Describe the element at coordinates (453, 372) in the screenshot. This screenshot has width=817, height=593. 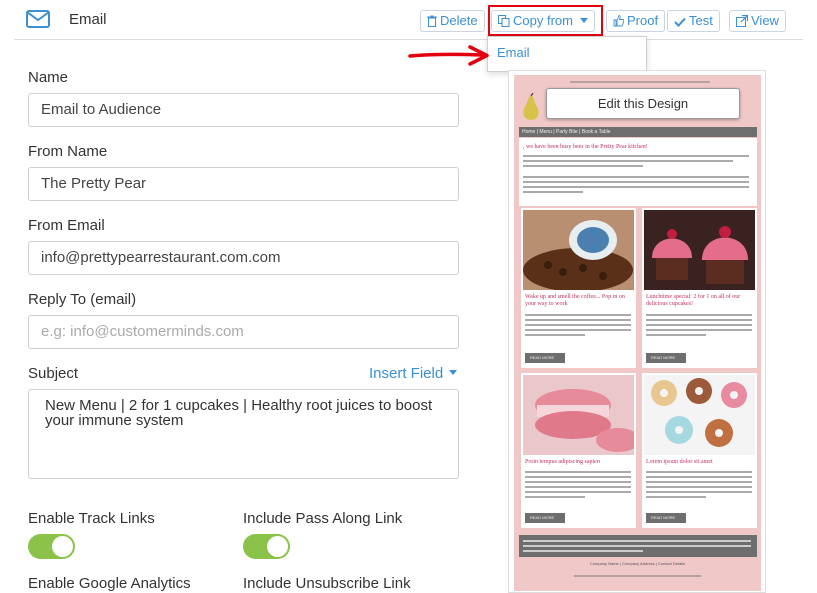
I see `caret-down-icon` at that location.